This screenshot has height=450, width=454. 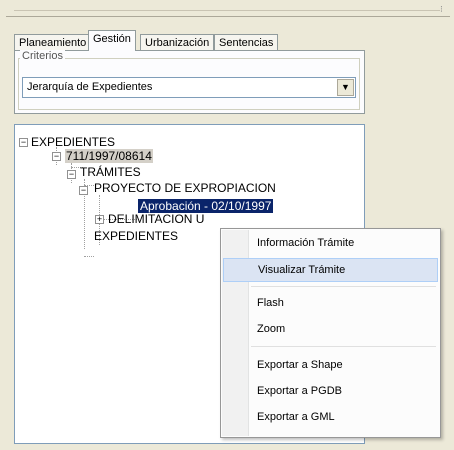 I want to click on tree-node-proyecto: PROYECTO DE EXPROPIACION, so click(x=185, y=188).